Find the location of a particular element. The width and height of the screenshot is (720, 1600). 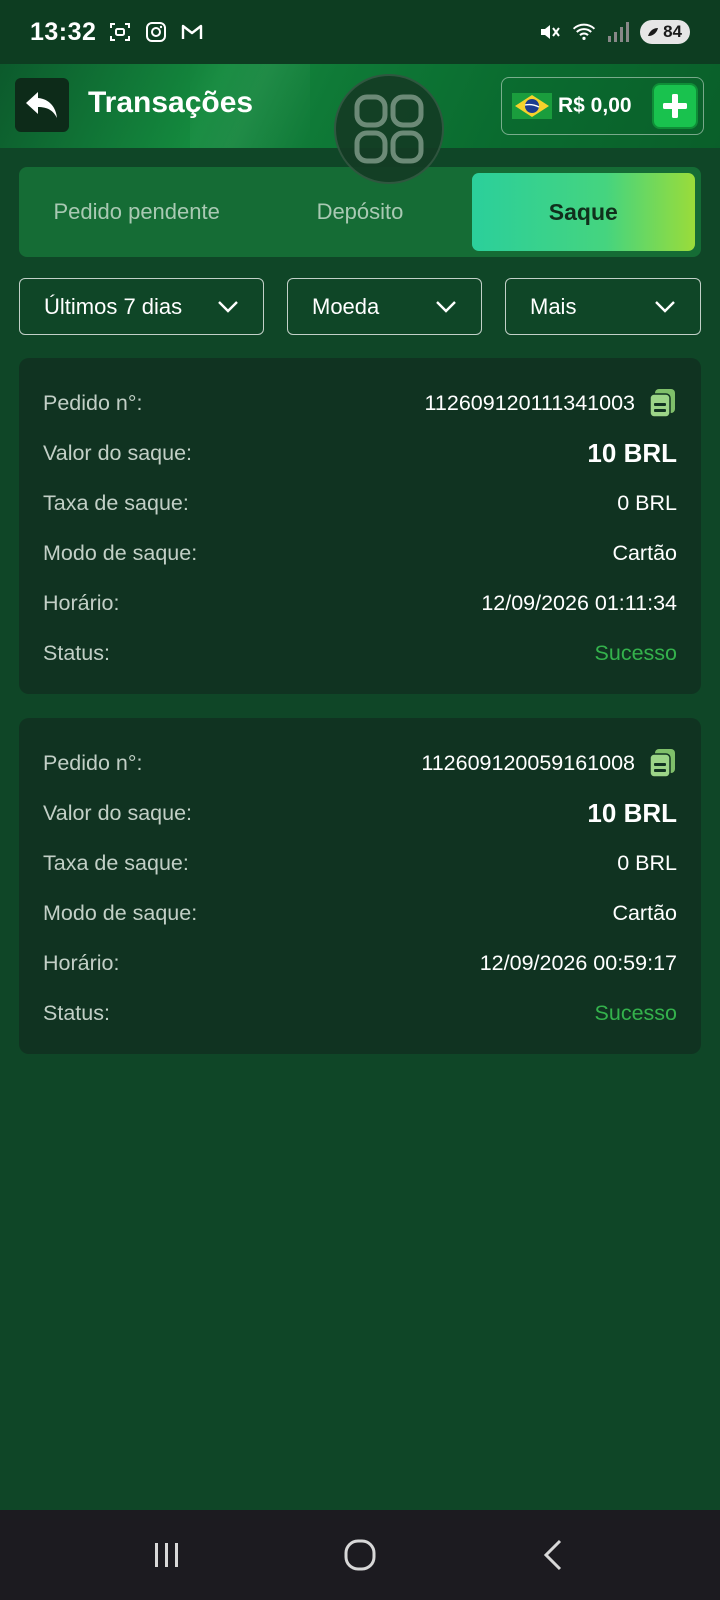

balance-display: R$ 0,00 is located at coordinates (602, 106).